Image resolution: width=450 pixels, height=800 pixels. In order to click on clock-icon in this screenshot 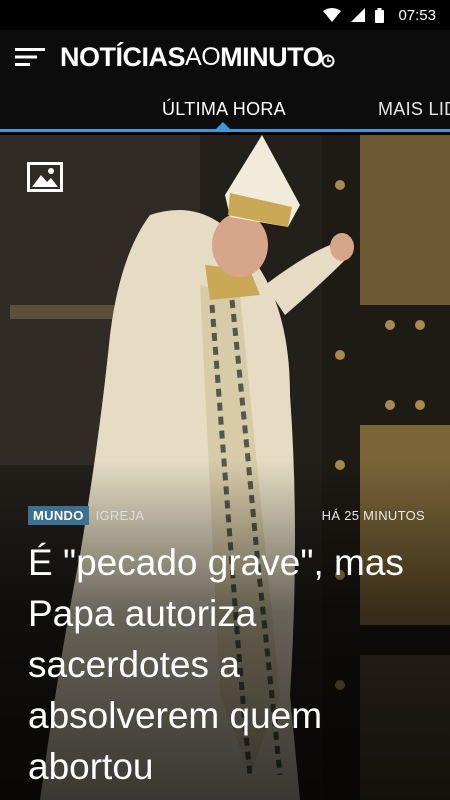, I will do `click(328, 61)`.